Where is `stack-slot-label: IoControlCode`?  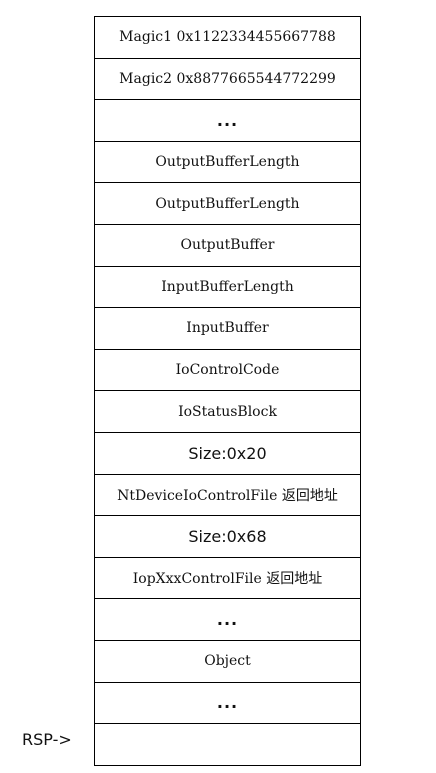
stack-slot-label: IoControlCode is located at coordinates (227, 370).